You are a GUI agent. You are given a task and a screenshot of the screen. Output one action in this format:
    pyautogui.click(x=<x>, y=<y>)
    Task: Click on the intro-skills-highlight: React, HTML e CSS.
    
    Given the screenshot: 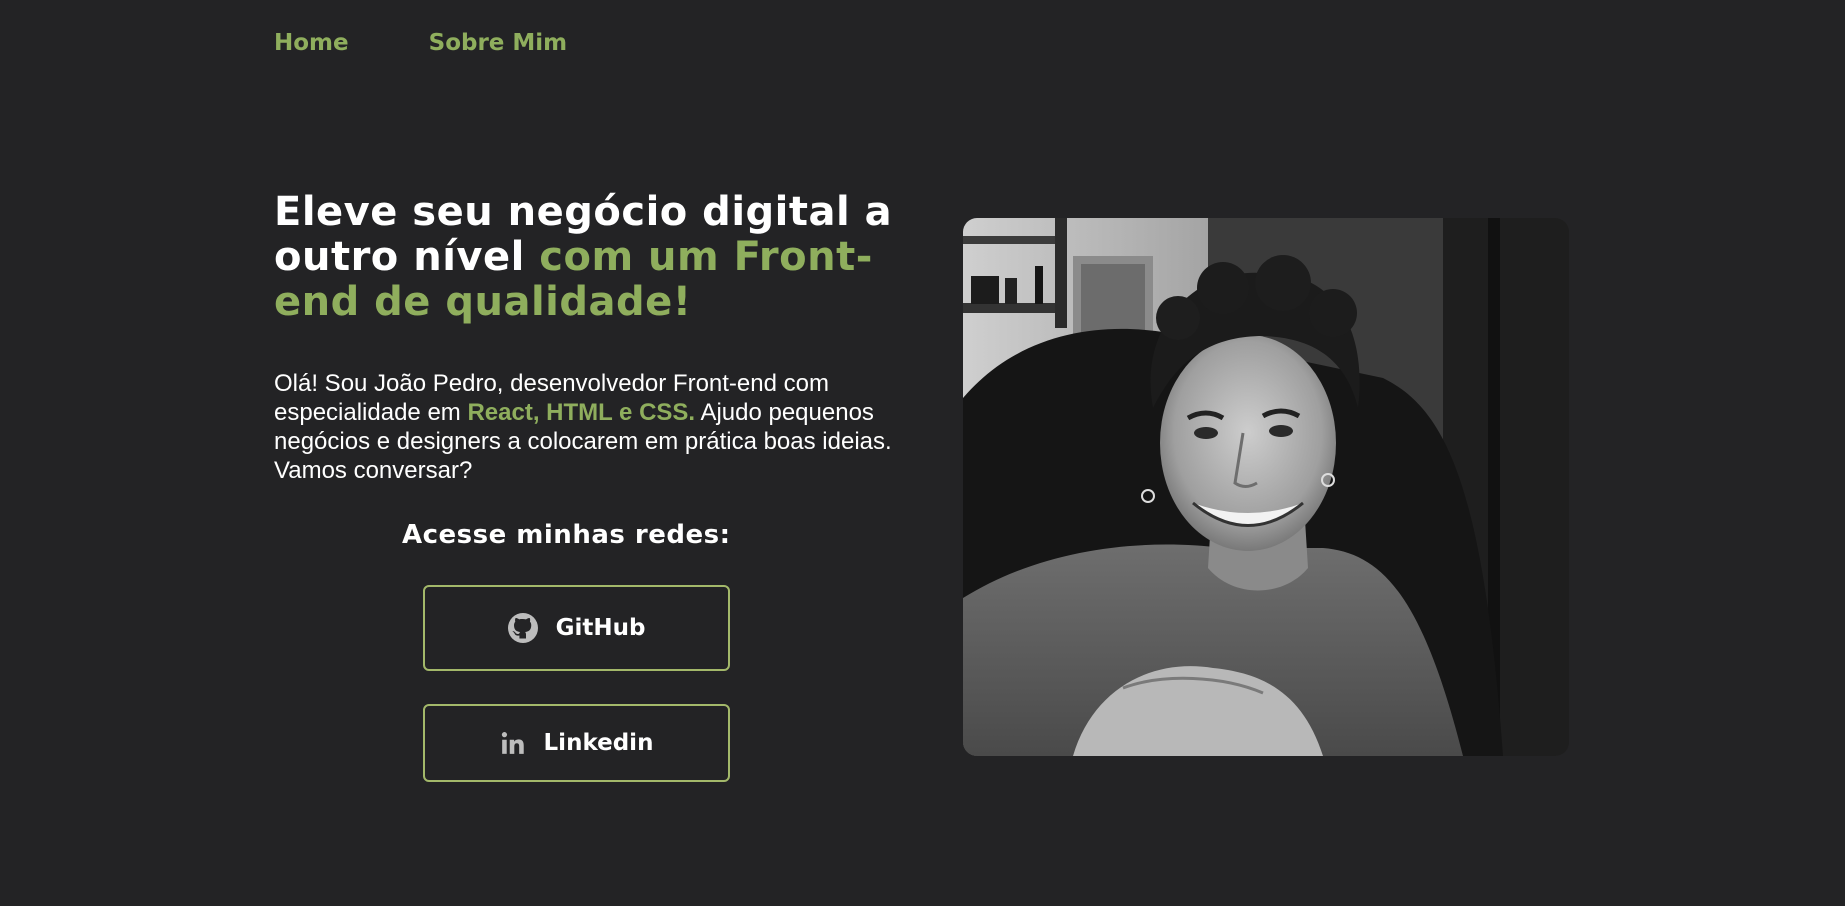 What is the action you would take?
    pyautogui.click(x=581, y=412)
    